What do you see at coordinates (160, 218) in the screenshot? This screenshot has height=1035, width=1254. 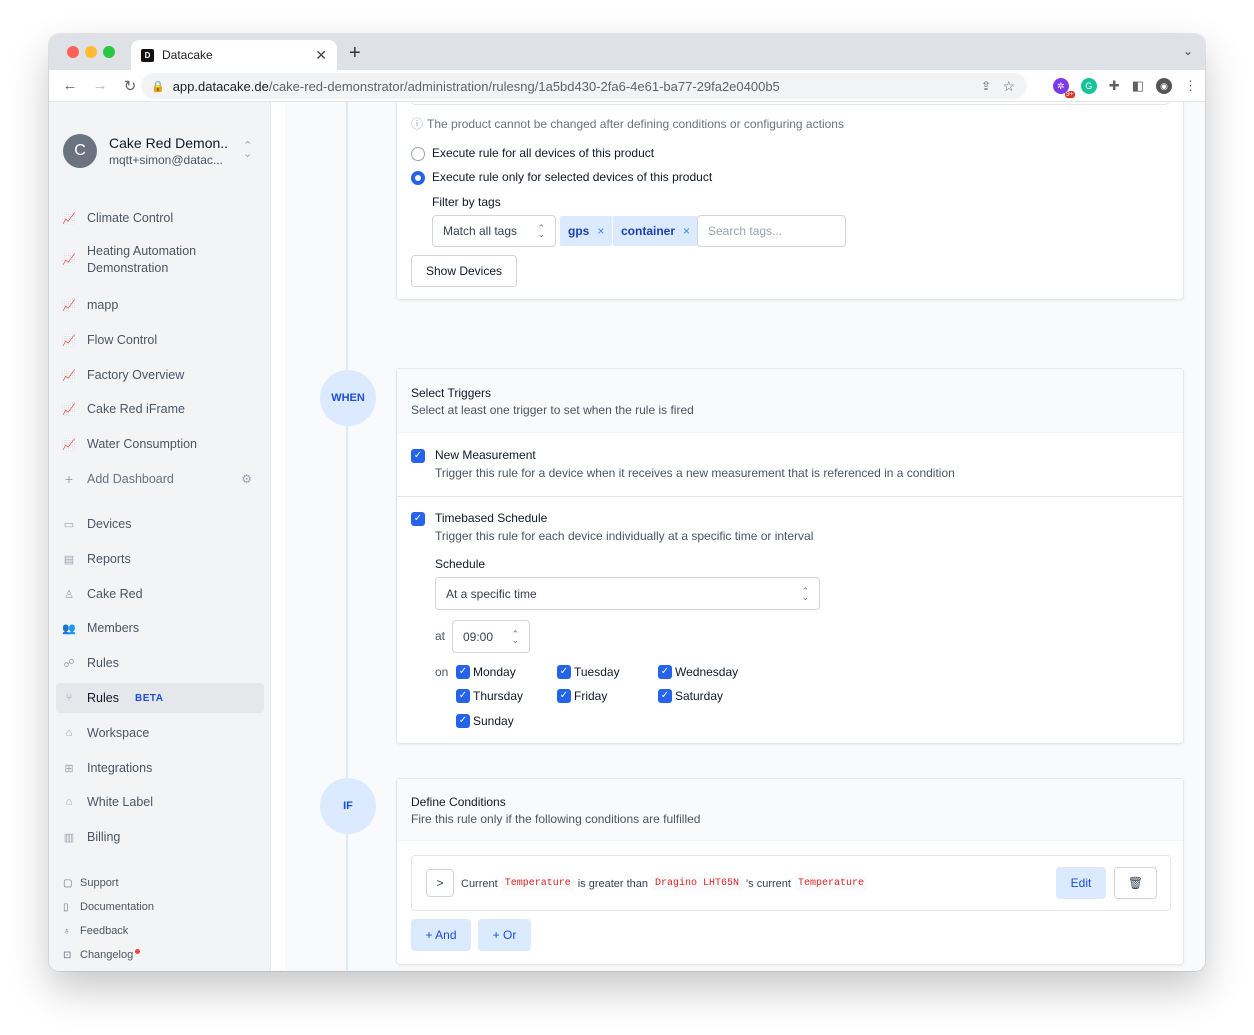 I see `sidebar-item-climate-control: 📈 Climate Control` at bounding box center [160, 218].